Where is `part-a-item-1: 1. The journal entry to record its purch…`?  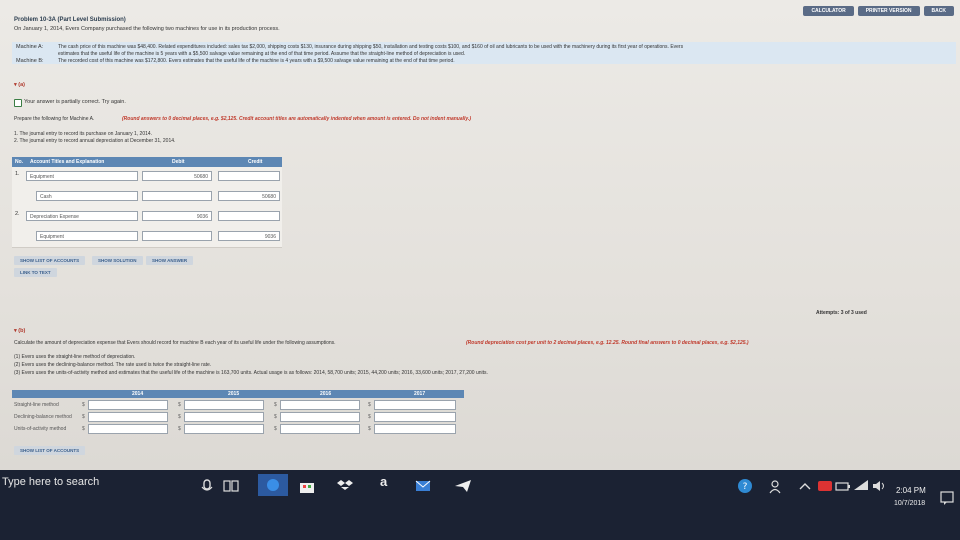
part-a-item-1: 1. The journal entry to record its purch… is located at coordinates (83, 134).